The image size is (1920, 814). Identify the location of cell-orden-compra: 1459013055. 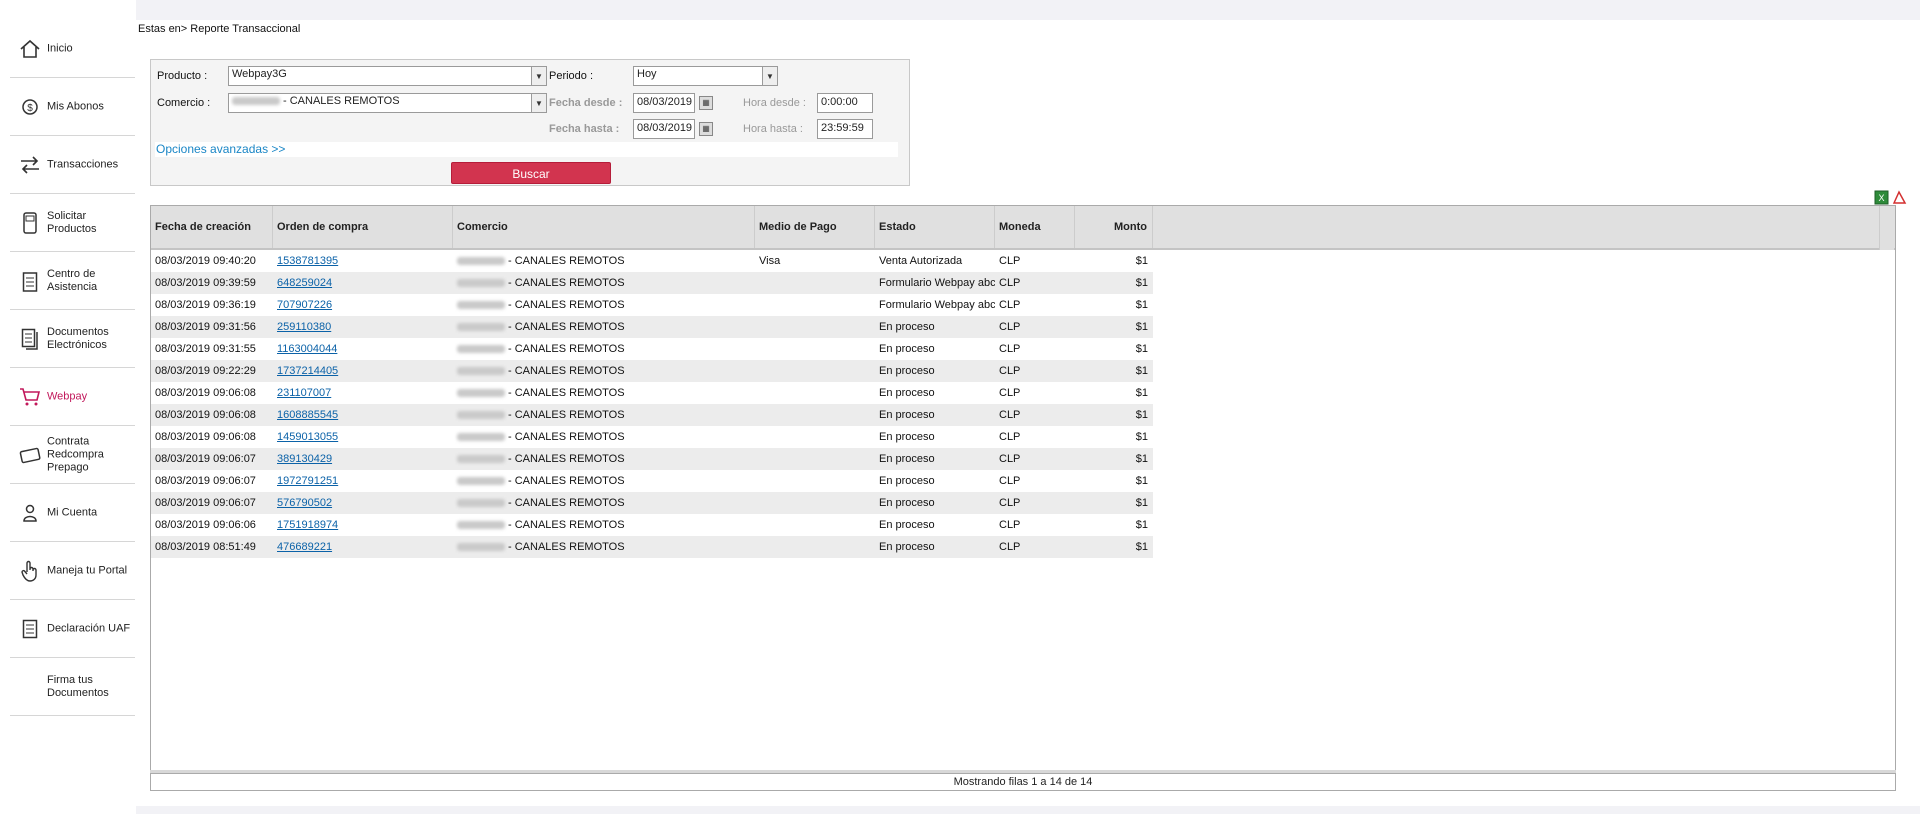
(363, 437).